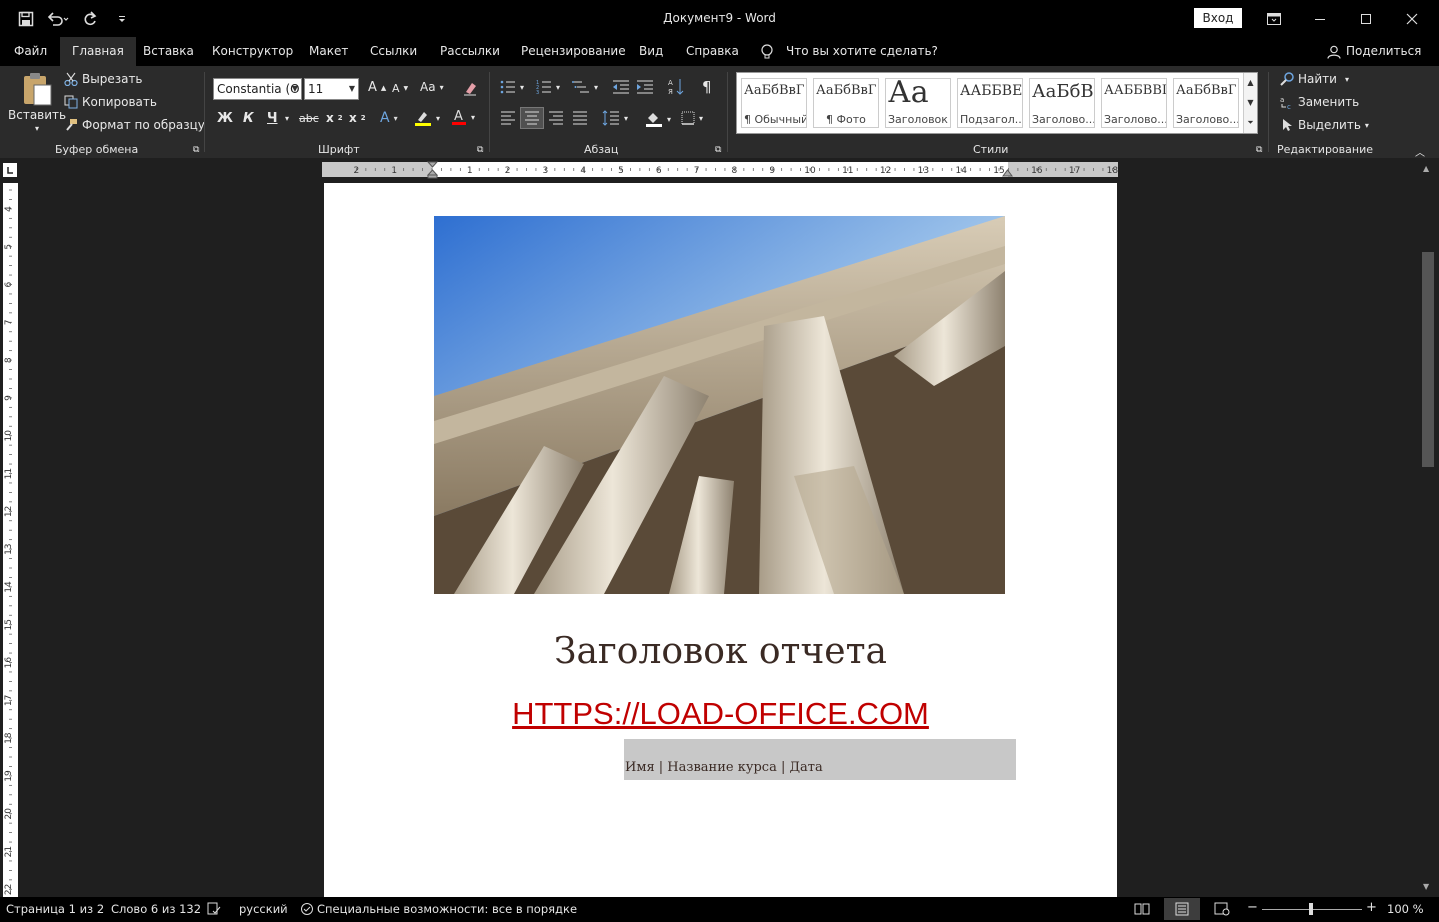  What do you see at coordinates (651, 51) in the screenshot?
I see `tab-view: Вид` at bounding box center [651, 51].